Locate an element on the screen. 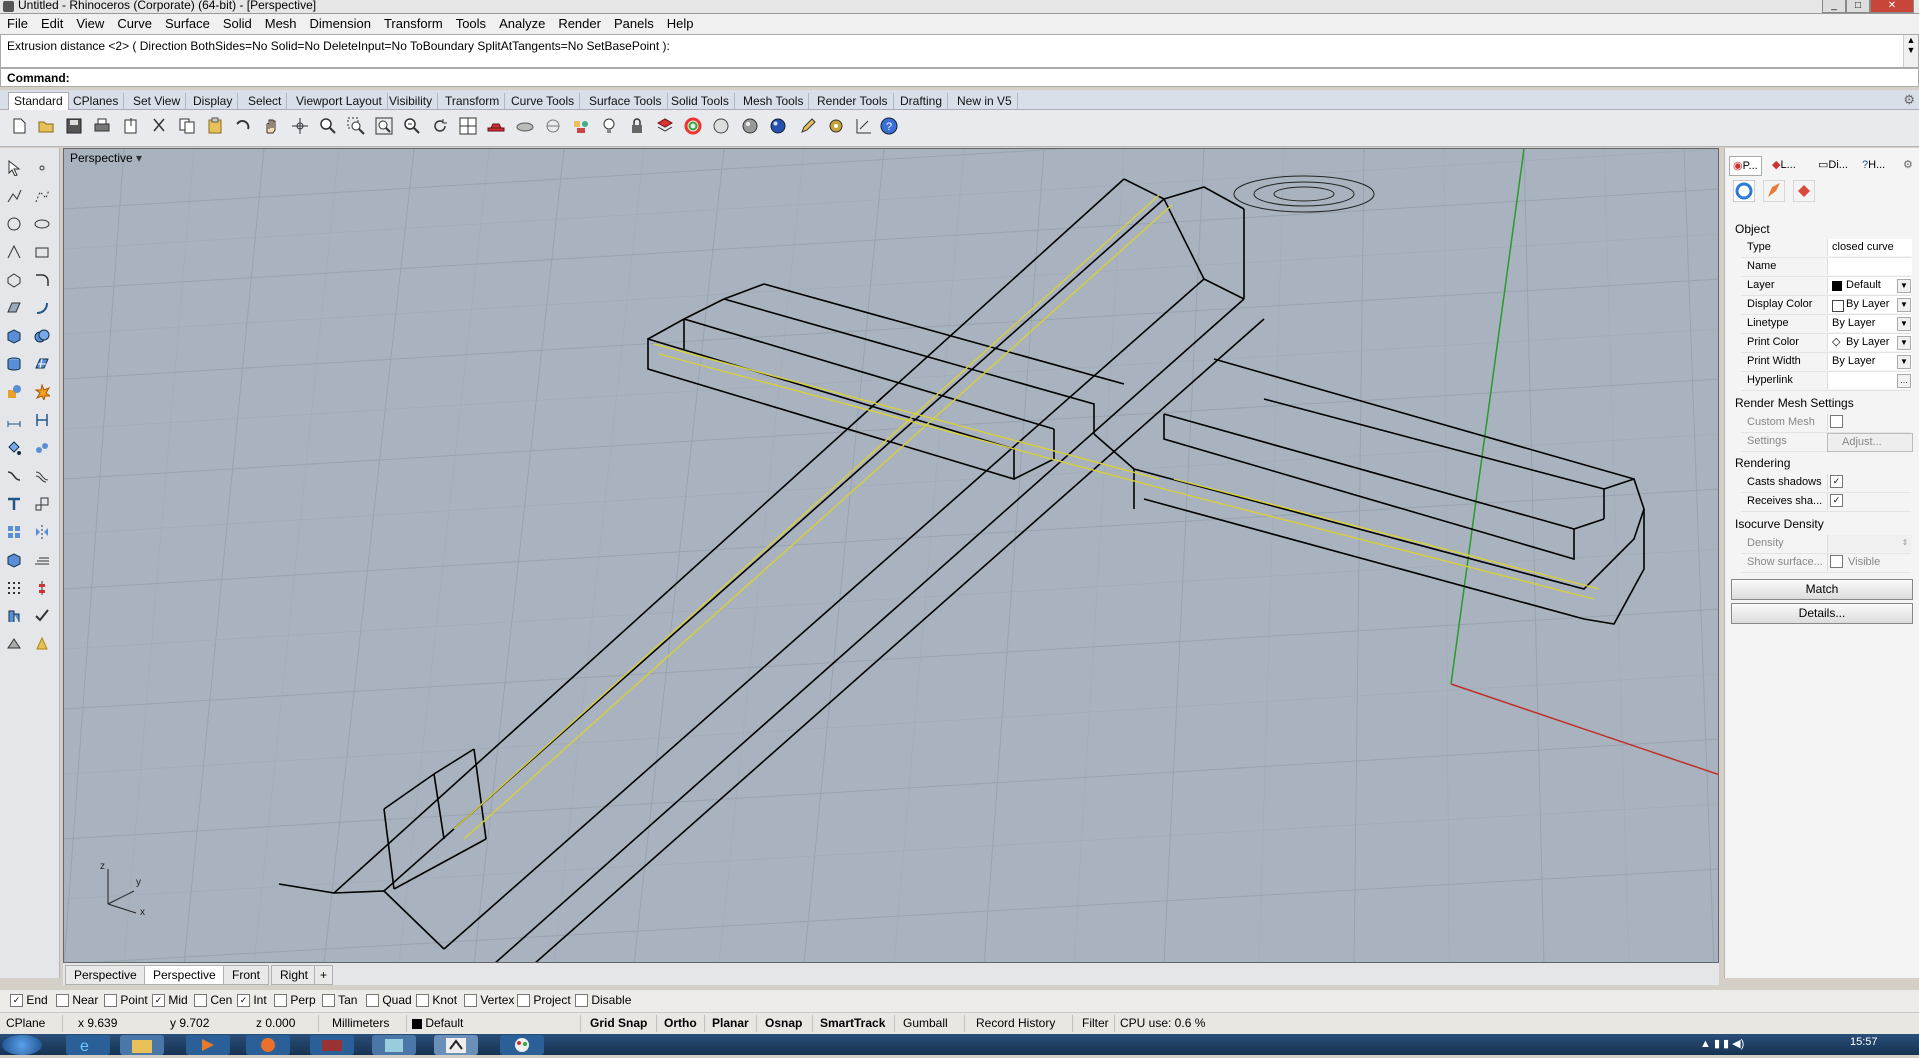 This screenshot has width=1919, height=1058. tab-standard: Standard is located at coordinates (38, 101).